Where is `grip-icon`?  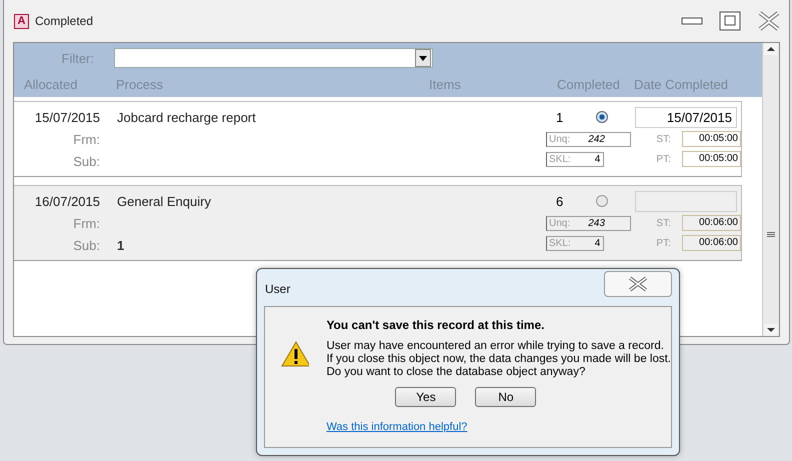 grip-icon is located at coordinates (771, 235).